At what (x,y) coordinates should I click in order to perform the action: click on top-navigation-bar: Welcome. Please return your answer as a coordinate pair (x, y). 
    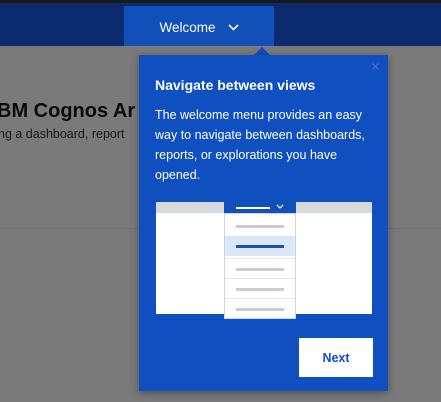
    Looking at the image, I should click on (220, 24).